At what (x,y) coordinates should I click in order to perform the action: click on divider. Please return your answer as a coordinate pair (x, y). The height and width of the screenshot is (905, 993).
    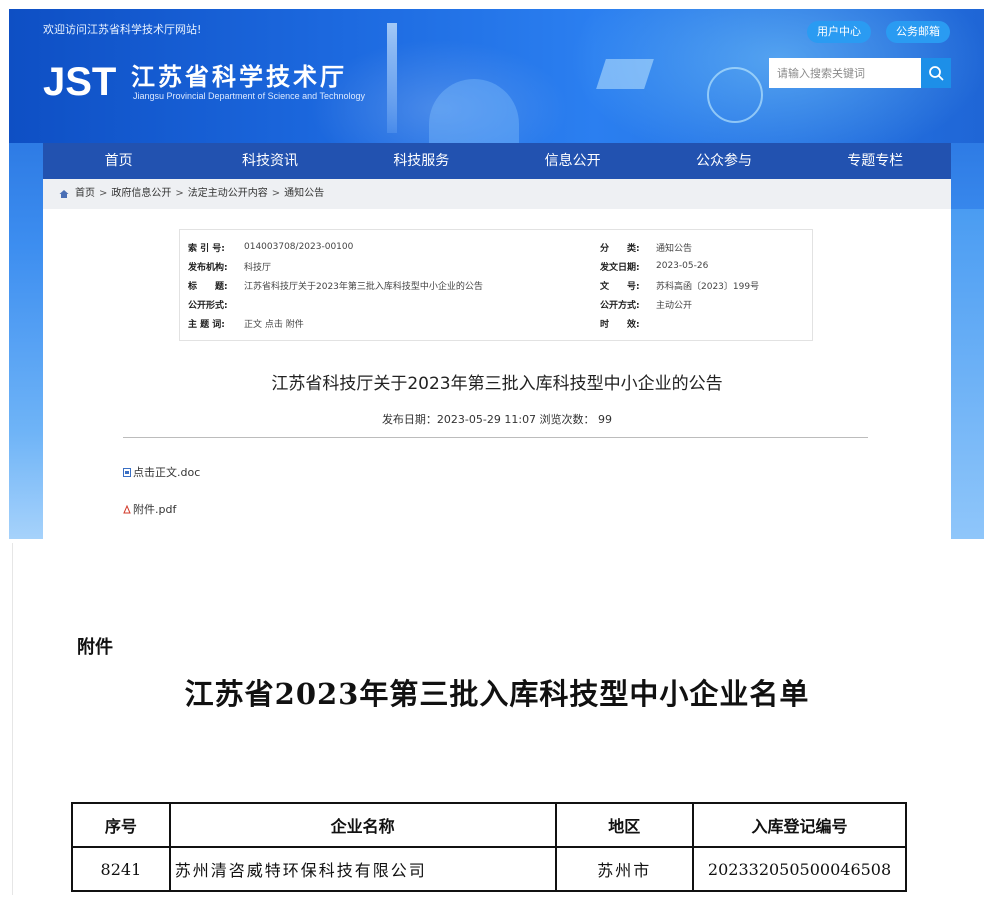
    Looking at the image, I should click on (495, 437).